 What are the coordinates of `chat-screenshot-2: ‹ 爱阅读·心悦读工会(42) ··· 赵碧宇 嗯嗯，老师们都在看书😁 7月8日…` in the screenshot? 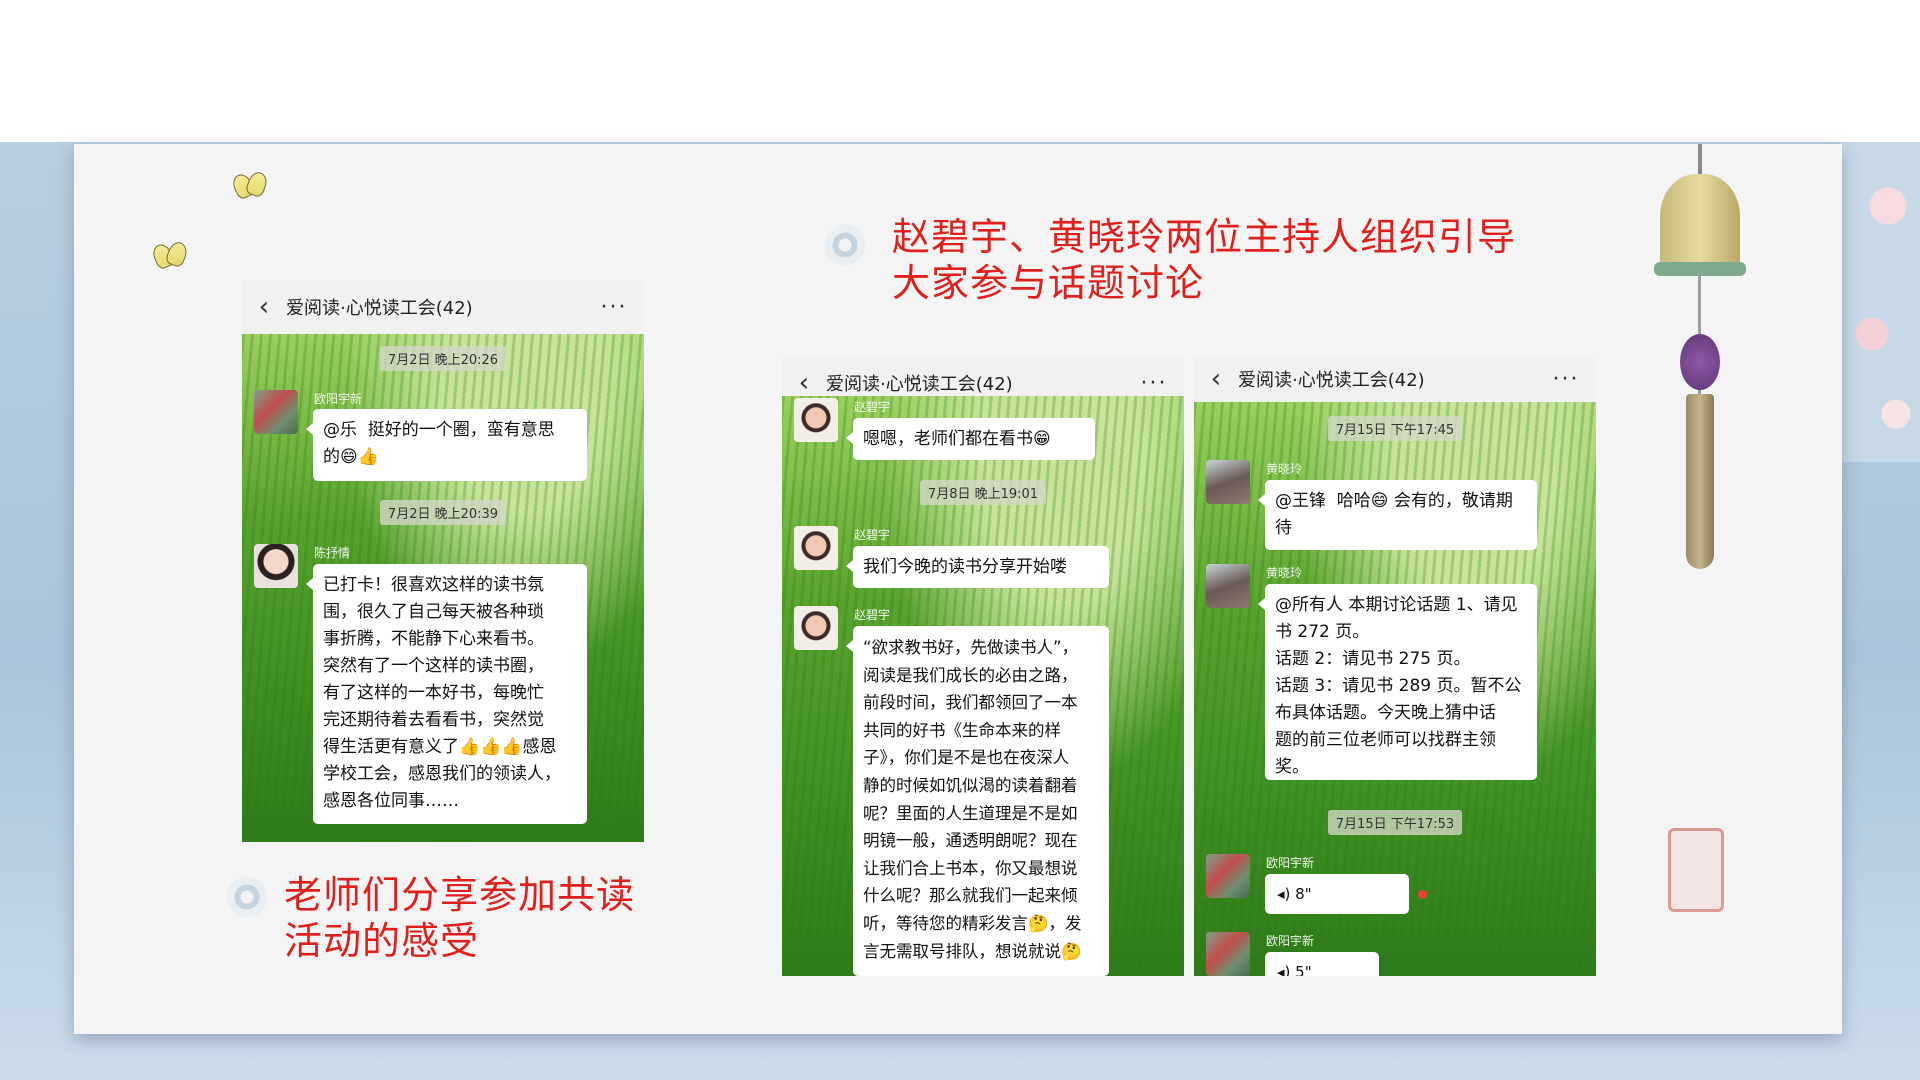 It's located at (983, 666).